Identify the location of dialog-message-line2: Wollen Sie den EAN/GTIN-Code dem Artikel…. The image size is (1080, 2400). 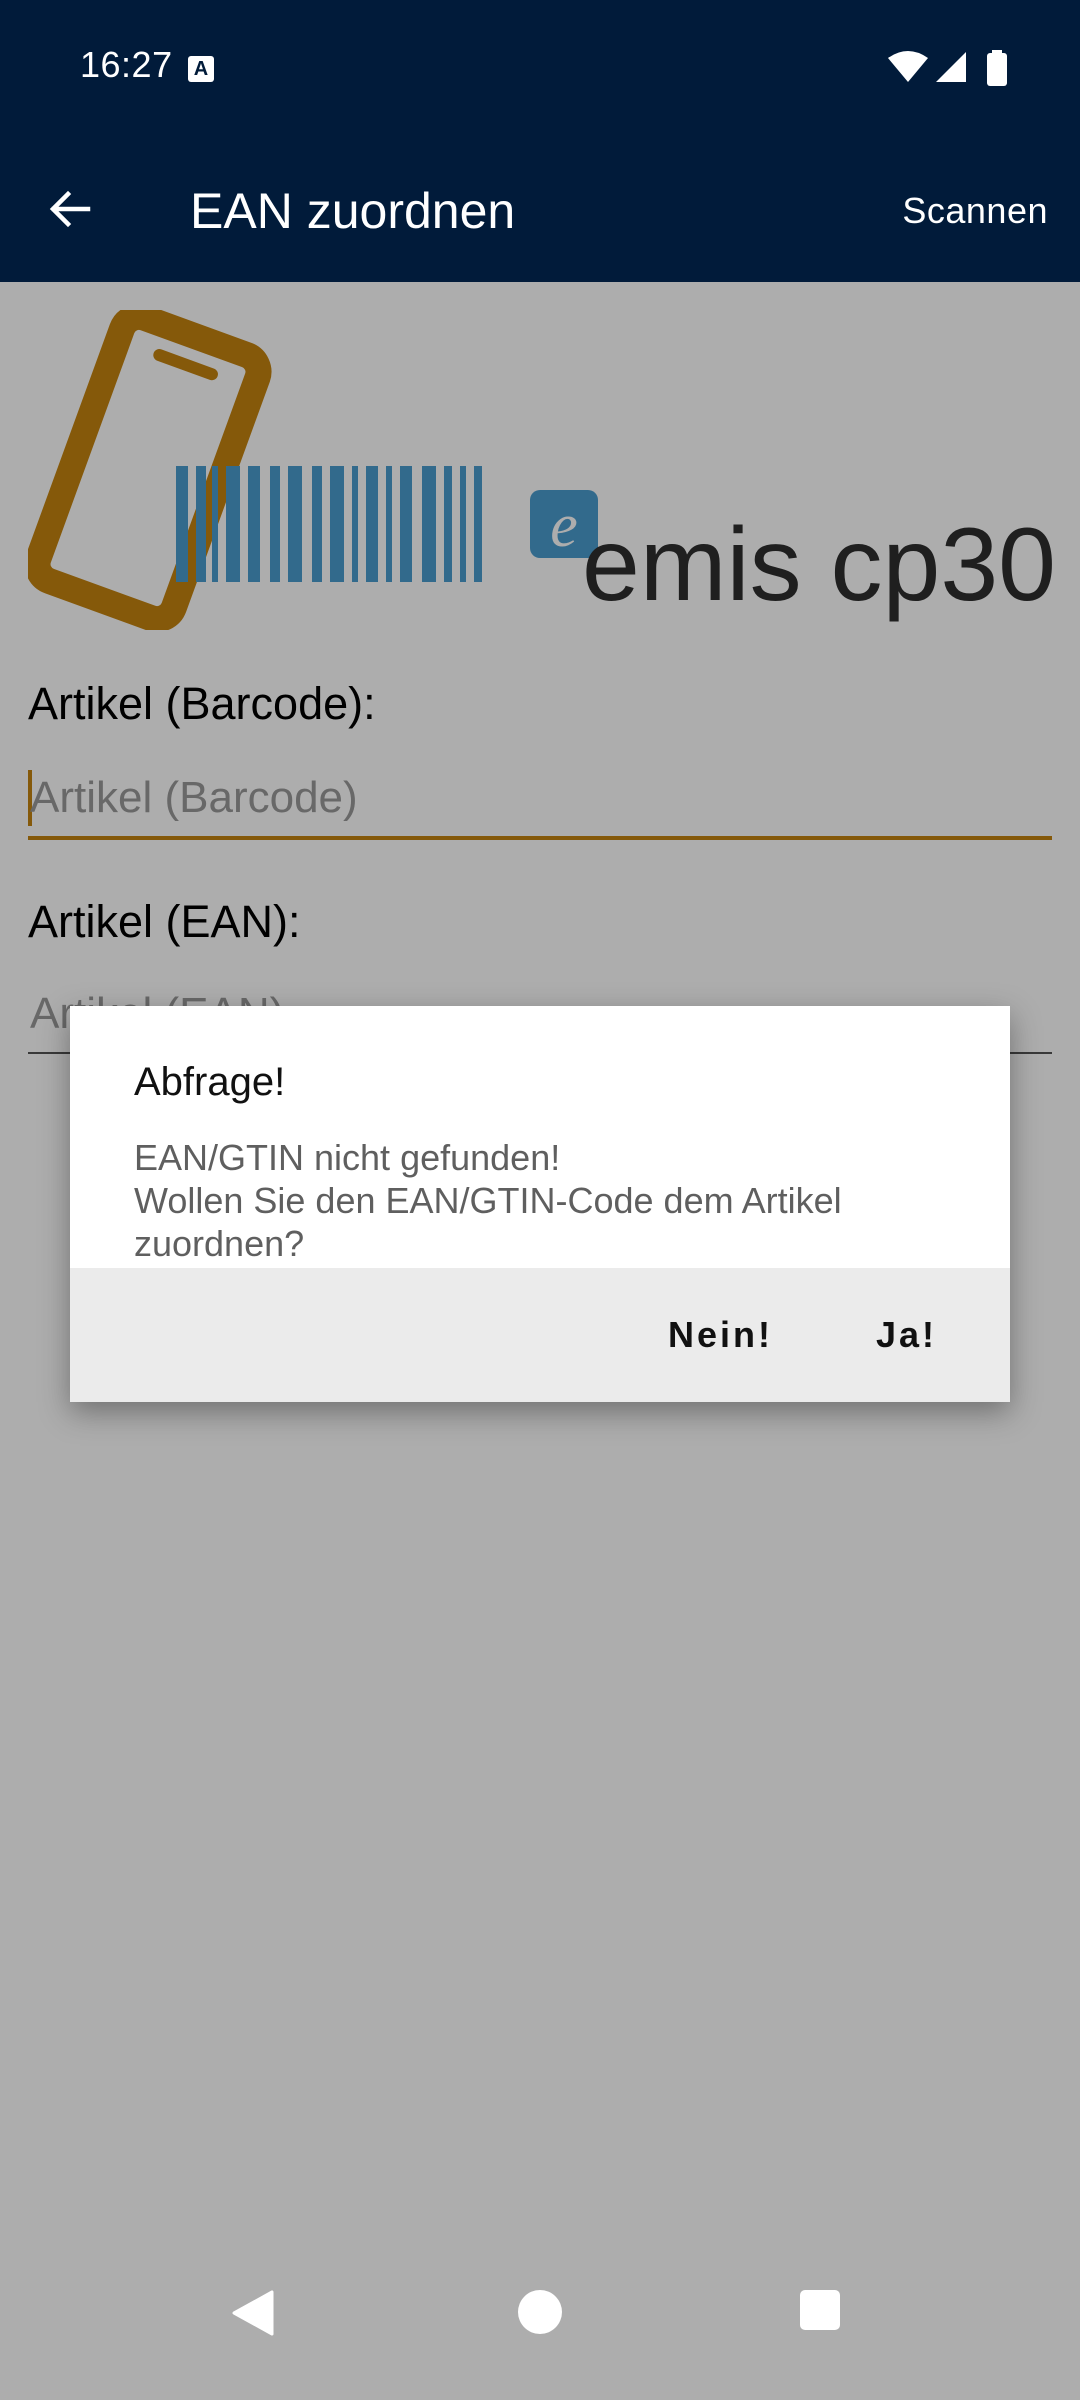
(488, 1222).